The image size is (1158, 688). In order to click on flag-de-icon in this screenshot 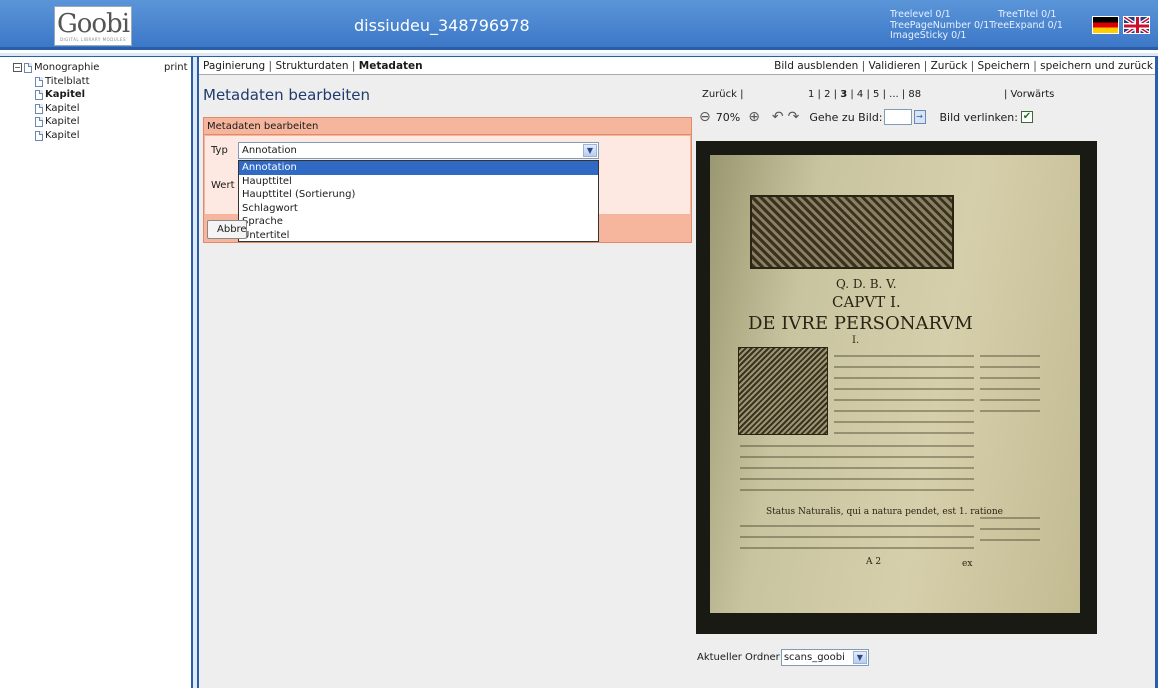, I will do `click(1105, 25)`.